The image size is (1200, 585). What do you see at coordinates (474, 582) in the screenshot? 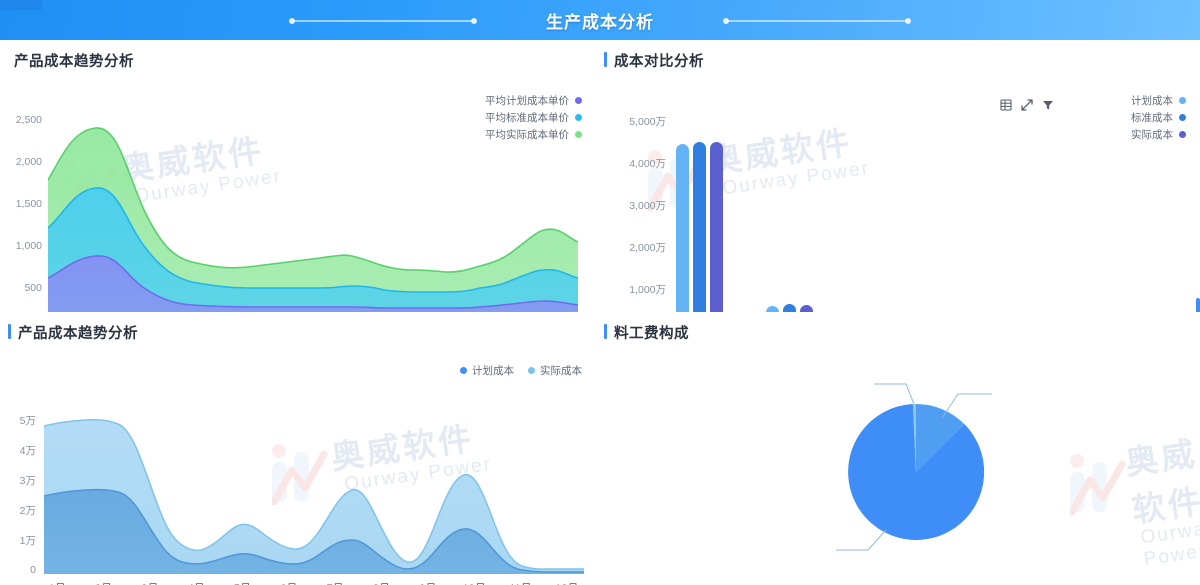
I see `xtick-label: 10月` at bounding box center [474, 582].